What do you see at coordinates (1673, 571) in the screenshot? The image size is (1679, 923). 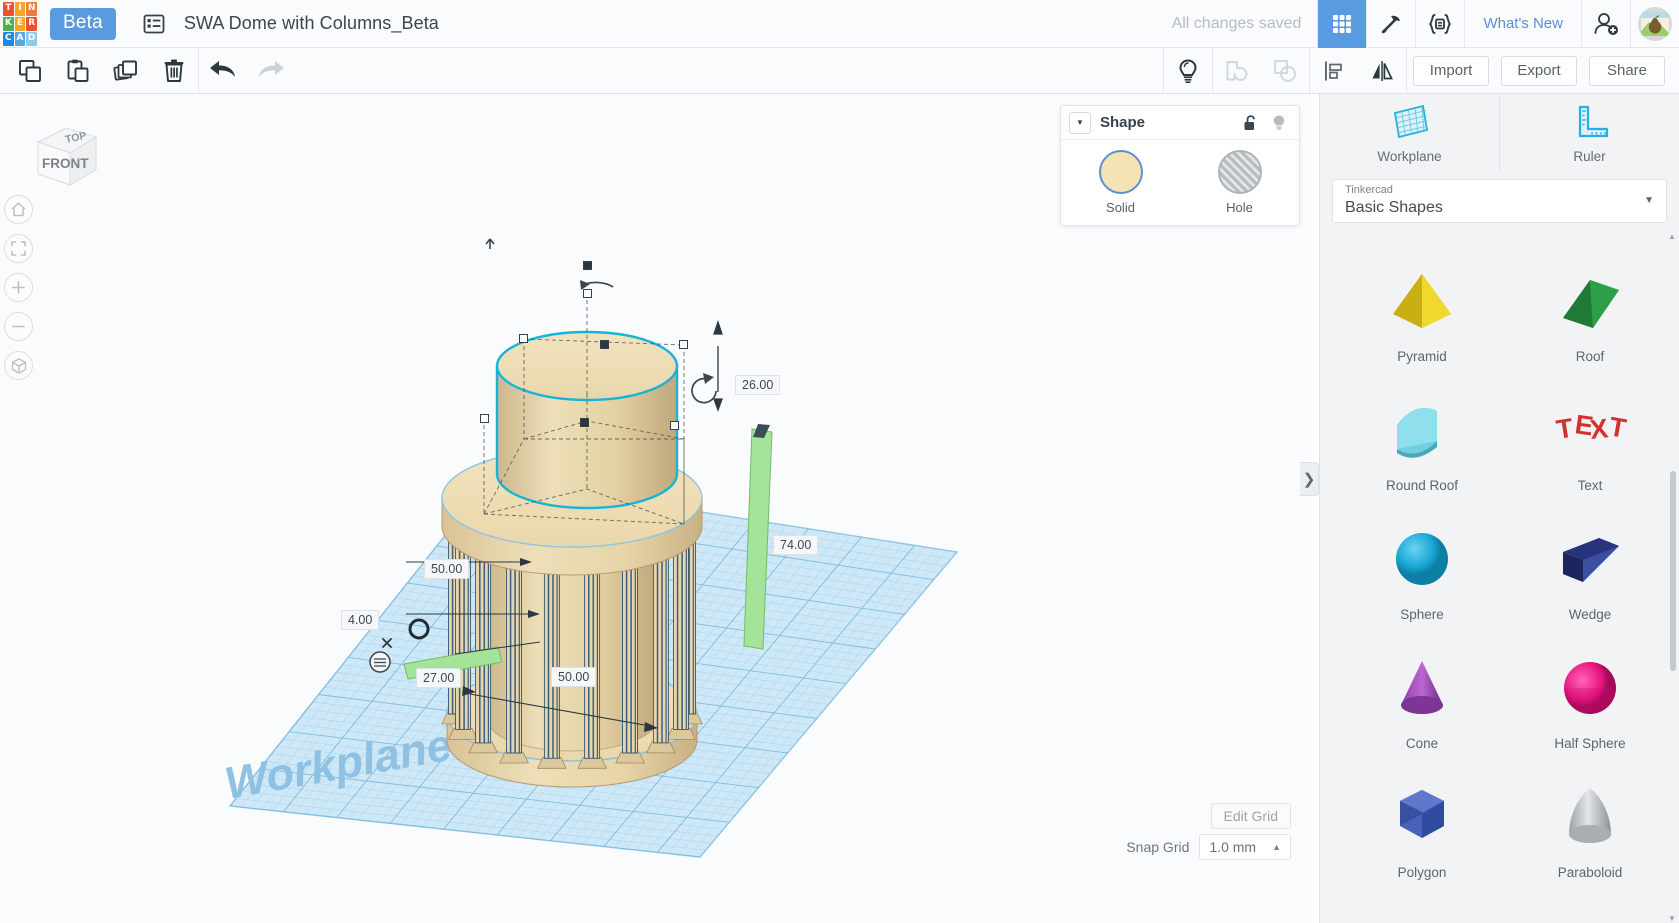 I see `scrollbar-thumb` at bounding box center [1673, 571].